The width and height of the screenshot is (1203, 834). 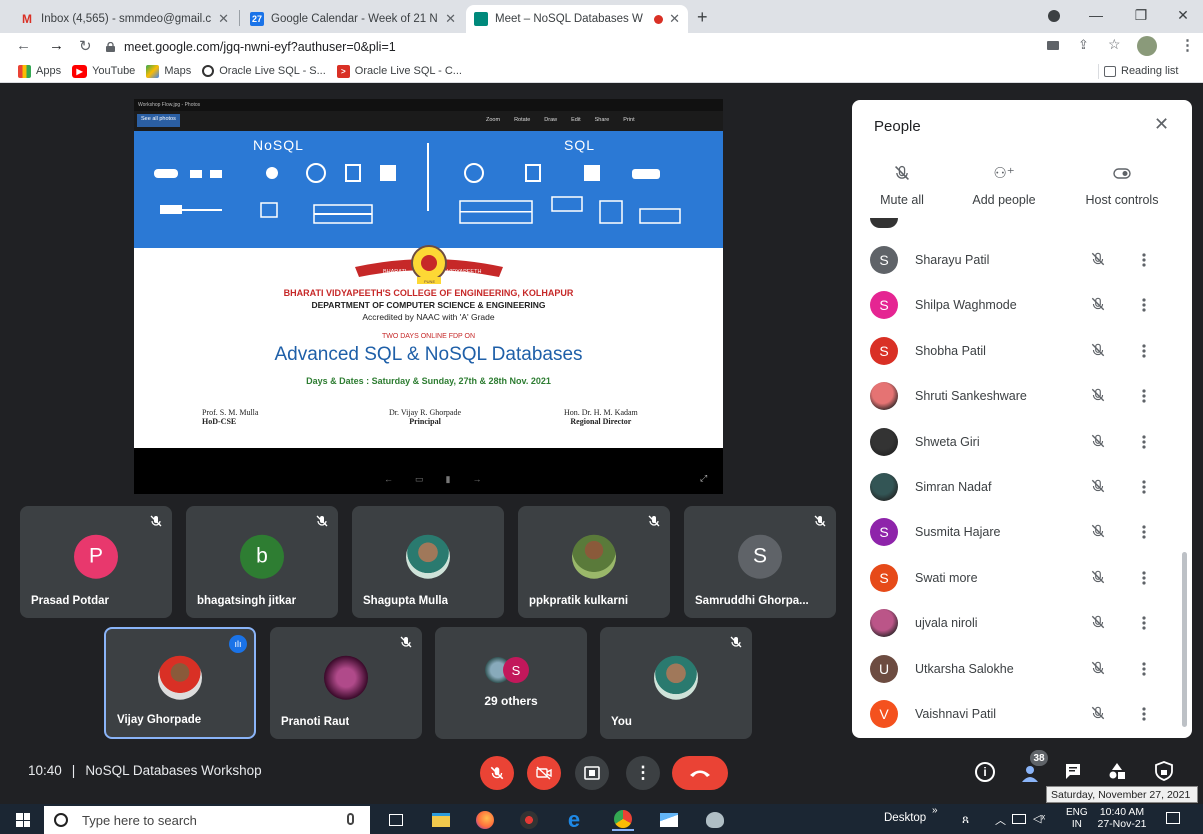 I want to click on participant-row: S Shilpa Waghmode, so click(x=1022, y=305).